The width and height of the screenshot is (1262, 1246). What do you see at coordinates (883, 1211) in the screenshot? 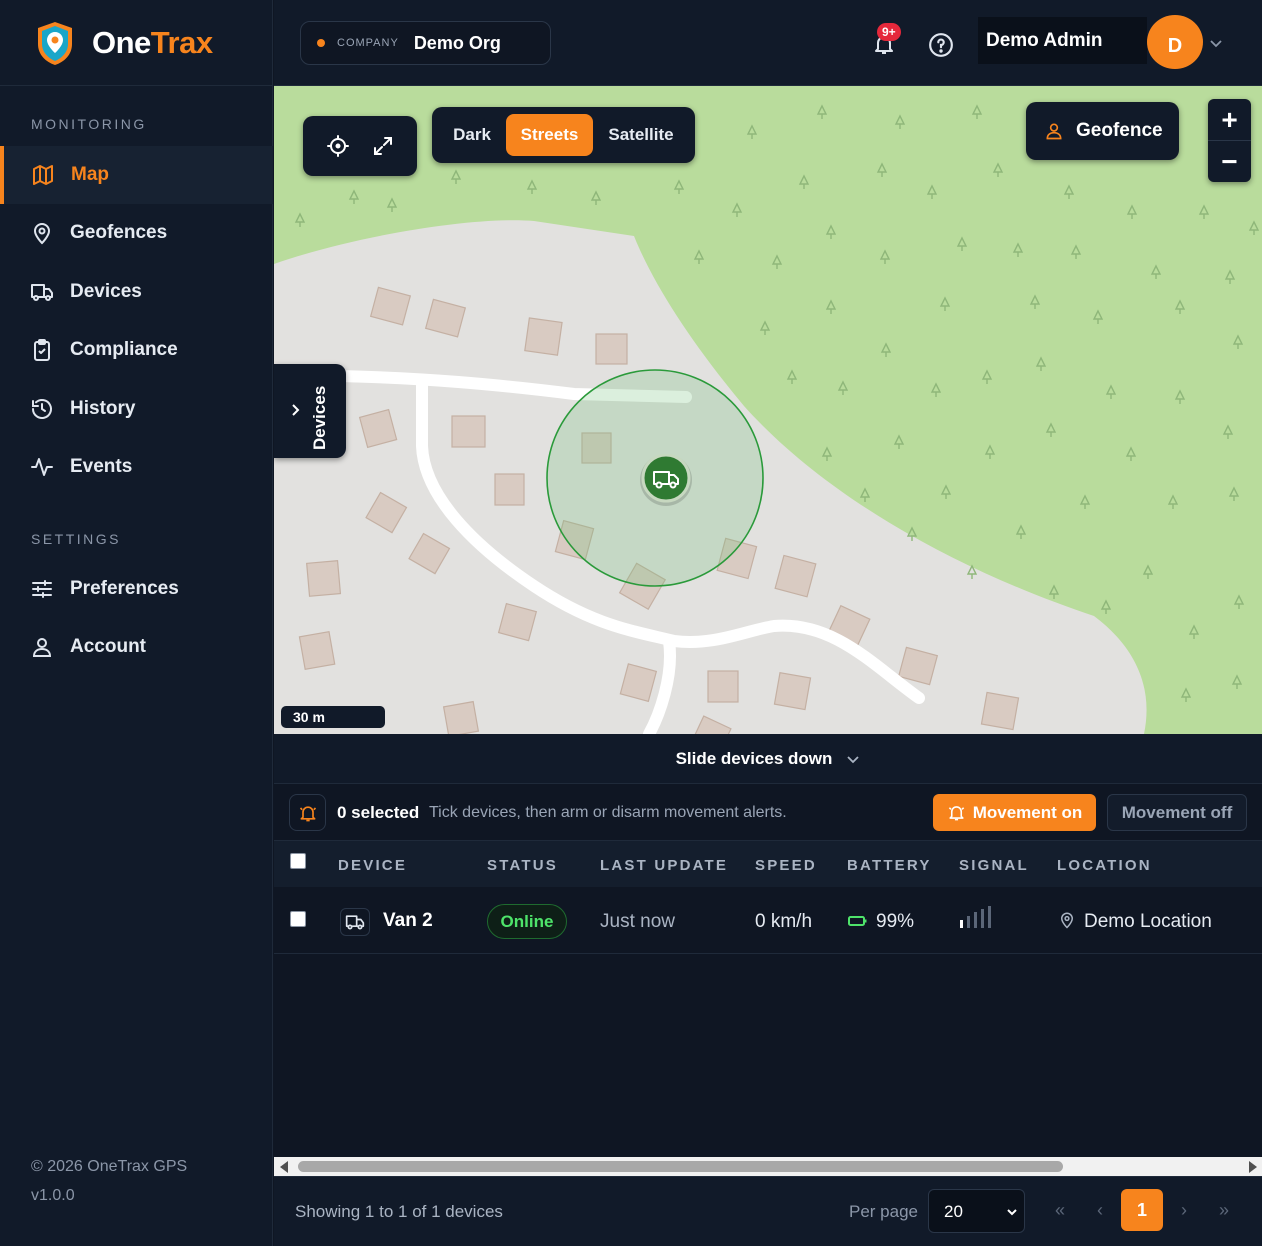
I see `per-page-label: Per page` at bounding box center [883, 1211].